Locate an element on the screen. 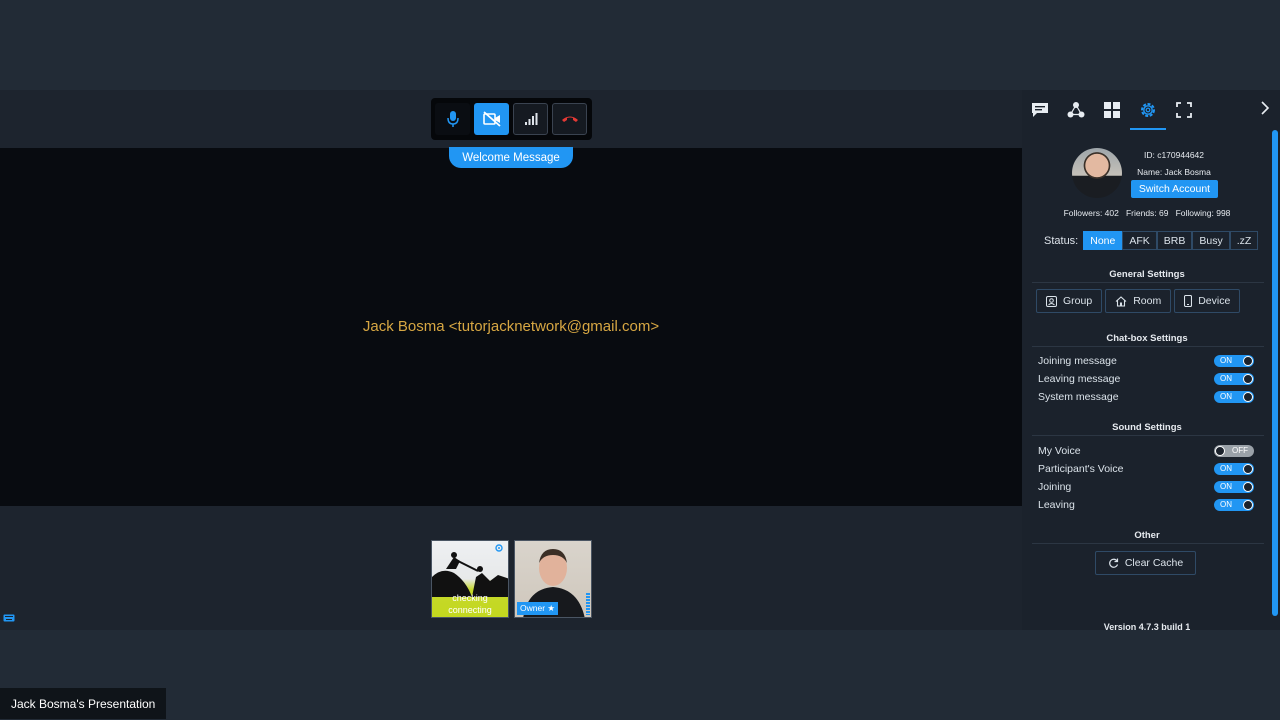 This screenshot has width=1280, height=720. status-selector: Status: None AFK BRB Busy .zZ is located at coordinates (1151, 240).